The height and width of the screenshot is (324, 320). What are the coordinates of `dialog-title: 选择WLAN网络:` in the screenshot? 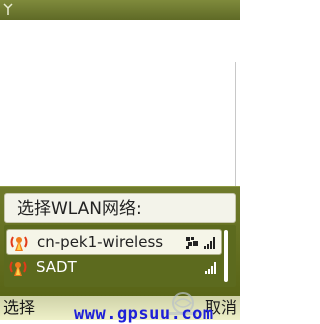 It's located at (79, 209).